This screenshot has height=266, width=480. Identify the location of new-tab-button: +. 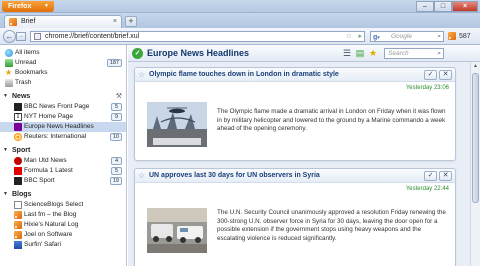
(131, 21).